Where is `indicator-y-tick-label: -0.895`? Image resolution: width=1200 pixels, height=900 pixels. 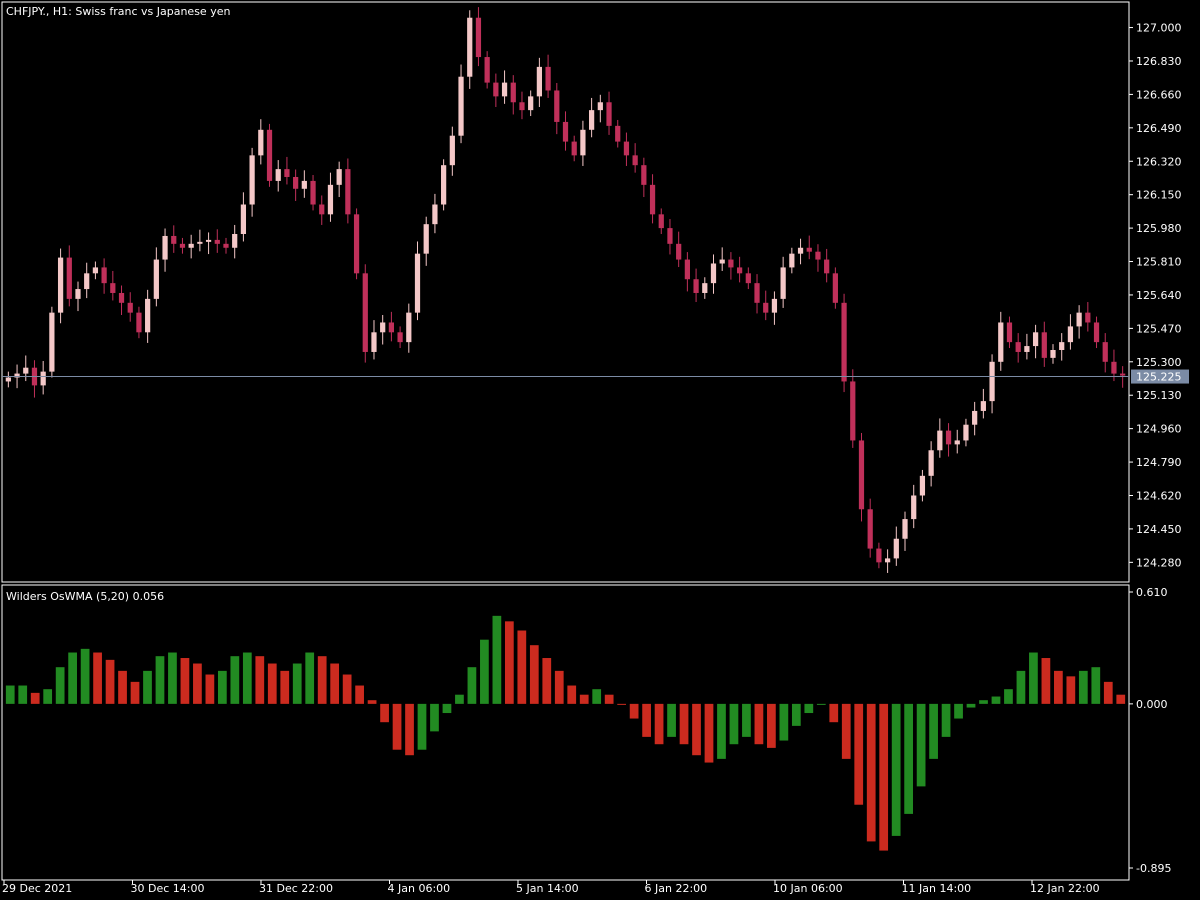 indicator-y-tick-label: -0.895 is located at coordinates (1153, 868).